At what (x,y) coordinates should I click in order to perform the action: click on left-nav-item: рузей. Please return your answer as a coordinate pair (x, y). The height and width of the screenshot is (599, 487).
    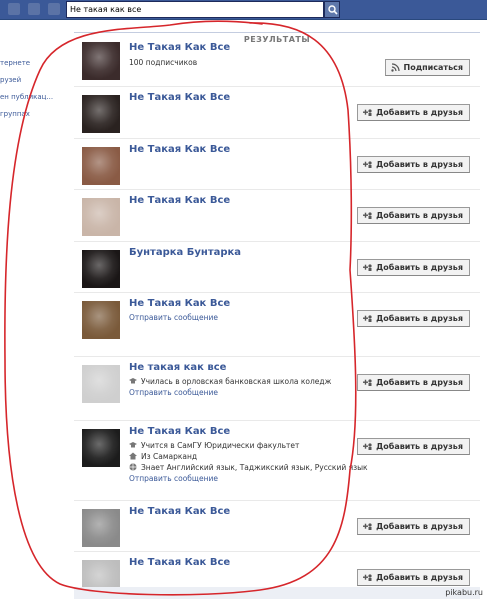
    Looking at the image, I should click on (30, 80).